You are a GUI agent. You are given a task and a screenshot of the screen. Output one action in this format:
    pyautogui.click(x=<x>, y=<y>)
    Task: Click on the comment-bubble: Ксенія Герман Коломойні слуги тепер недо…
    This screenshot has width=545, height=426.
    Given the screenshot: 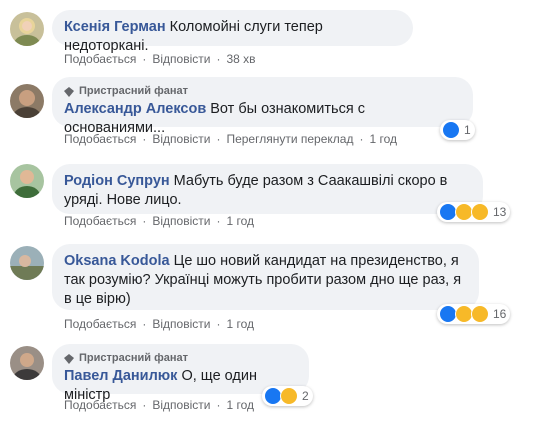 What is the action you would take?
    pyautogui.click(x=232, y=32)
    